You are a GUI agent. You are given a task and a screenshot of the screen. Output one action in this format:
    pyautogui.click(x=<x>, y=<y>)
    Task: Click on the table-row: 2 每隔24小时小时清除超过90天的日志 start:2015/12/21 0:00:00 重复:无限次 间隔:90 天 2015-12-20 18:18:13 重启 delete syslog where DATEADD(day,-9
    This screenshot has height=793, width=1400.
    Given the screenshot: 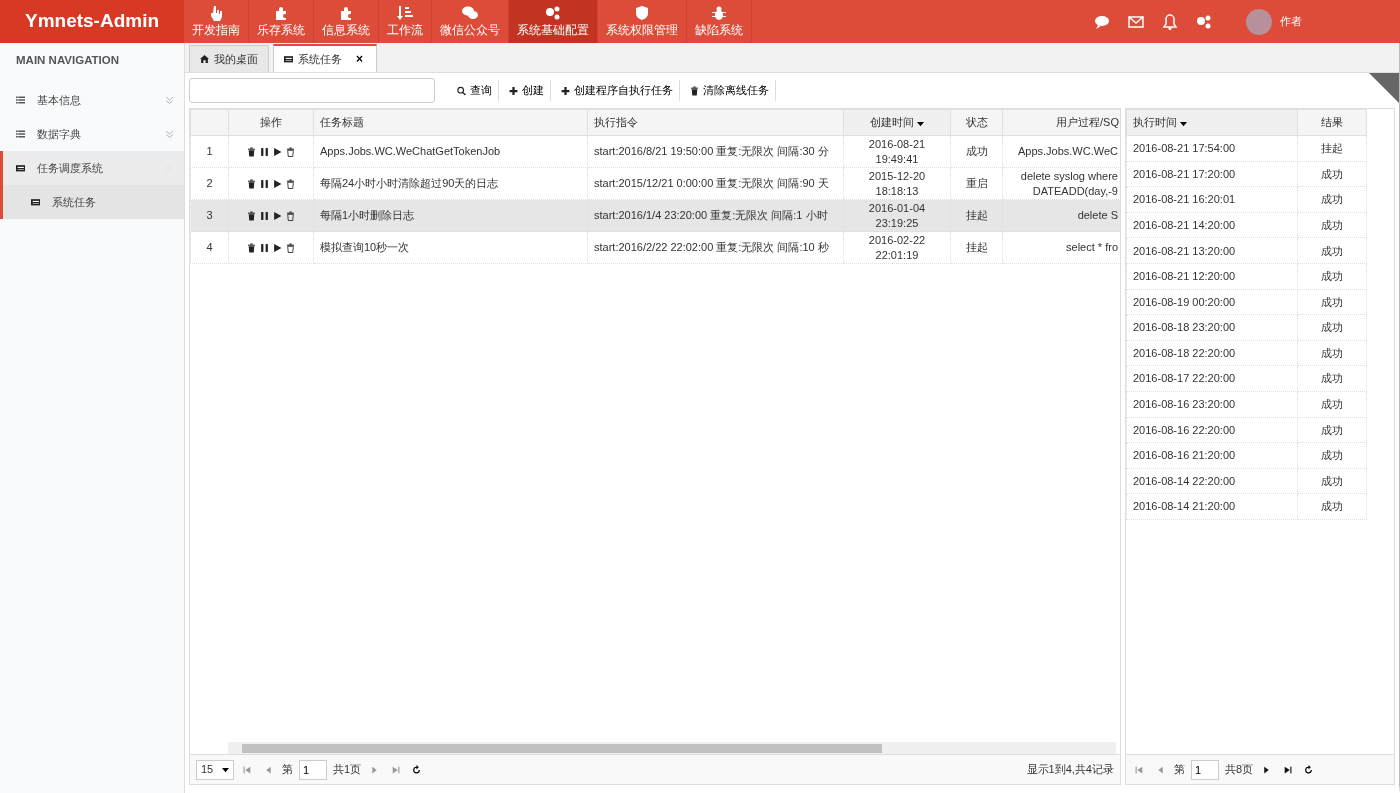 What is the action you would take?
    pyautogui.click(x=655, y=183)
    